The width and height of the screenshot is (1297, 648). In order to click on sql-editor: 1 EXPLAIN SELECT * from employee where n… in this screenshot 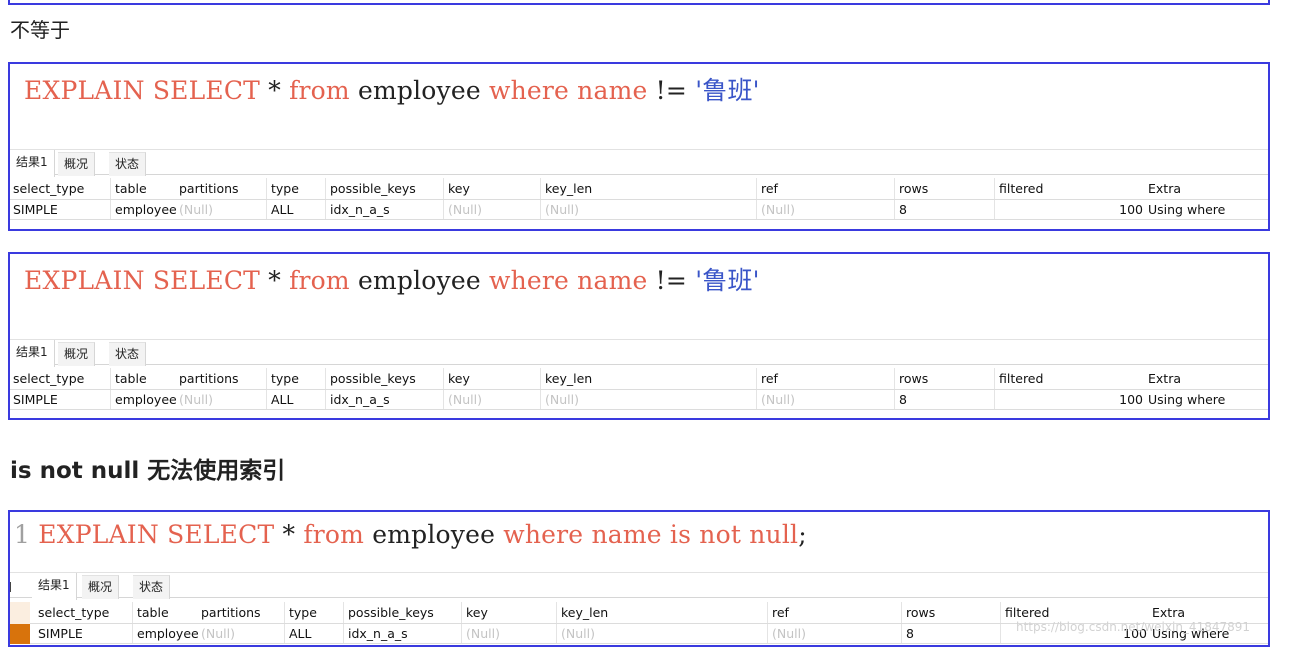, I will do `click(410, 534)`.